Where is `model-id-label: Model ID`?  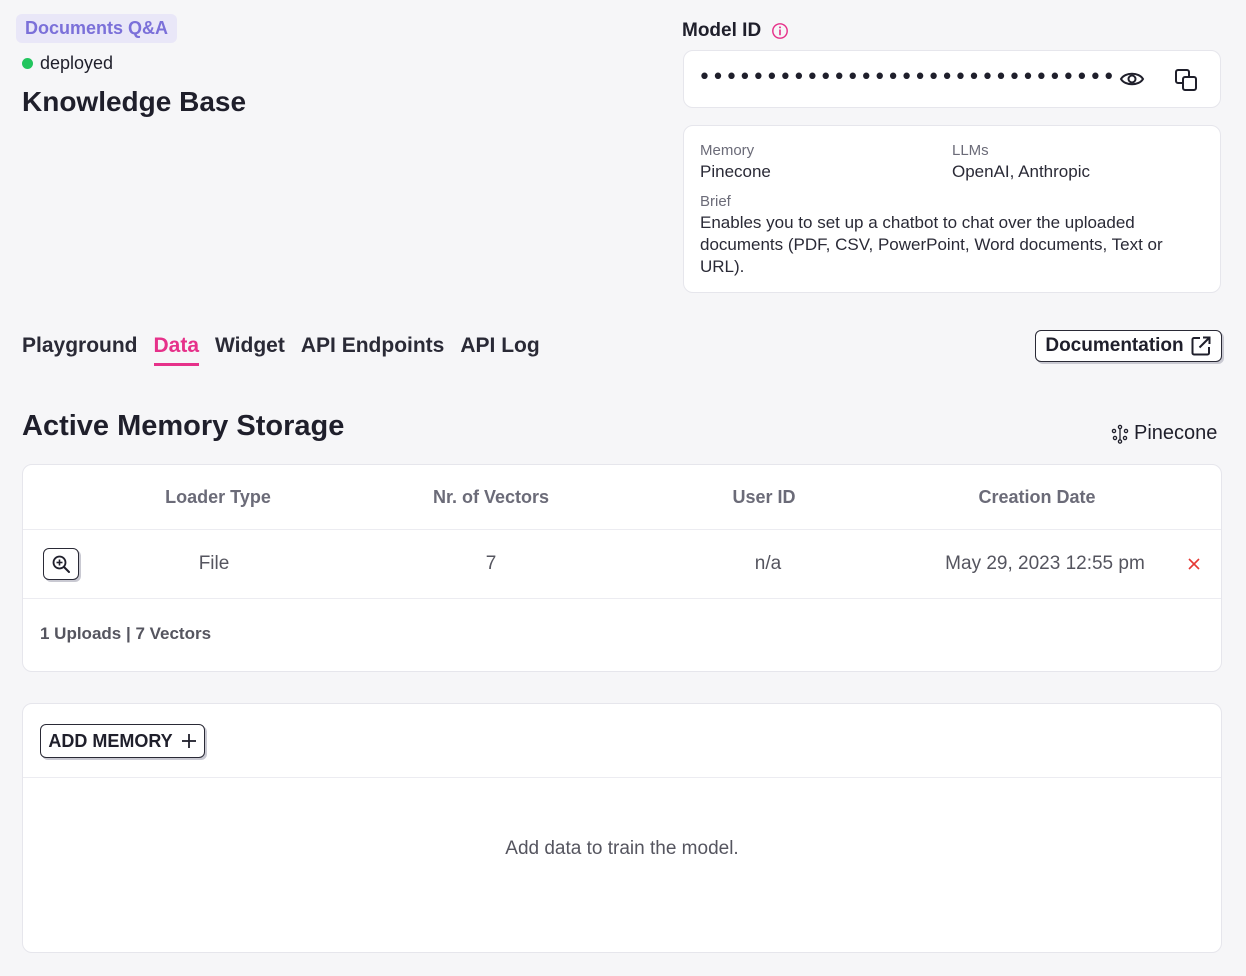 model-id-label: Model ID is located at coordinates (735, 31).